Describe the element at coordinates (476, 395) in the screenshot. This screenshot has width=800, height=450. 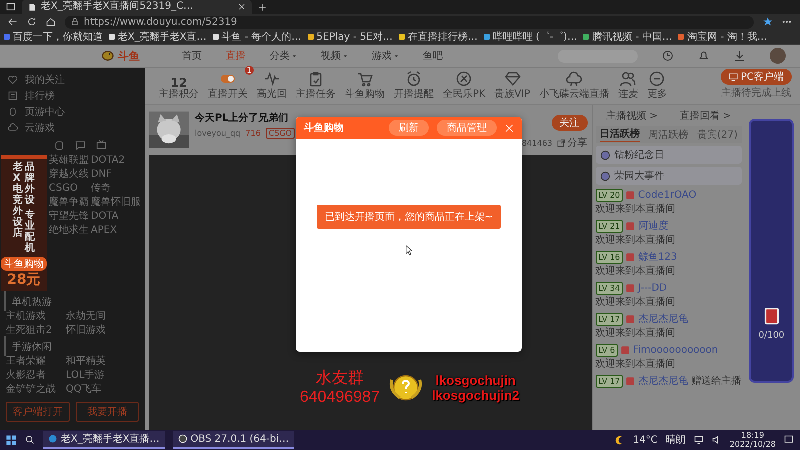
I see `overlay-name: lkosgochujin2` at that location.